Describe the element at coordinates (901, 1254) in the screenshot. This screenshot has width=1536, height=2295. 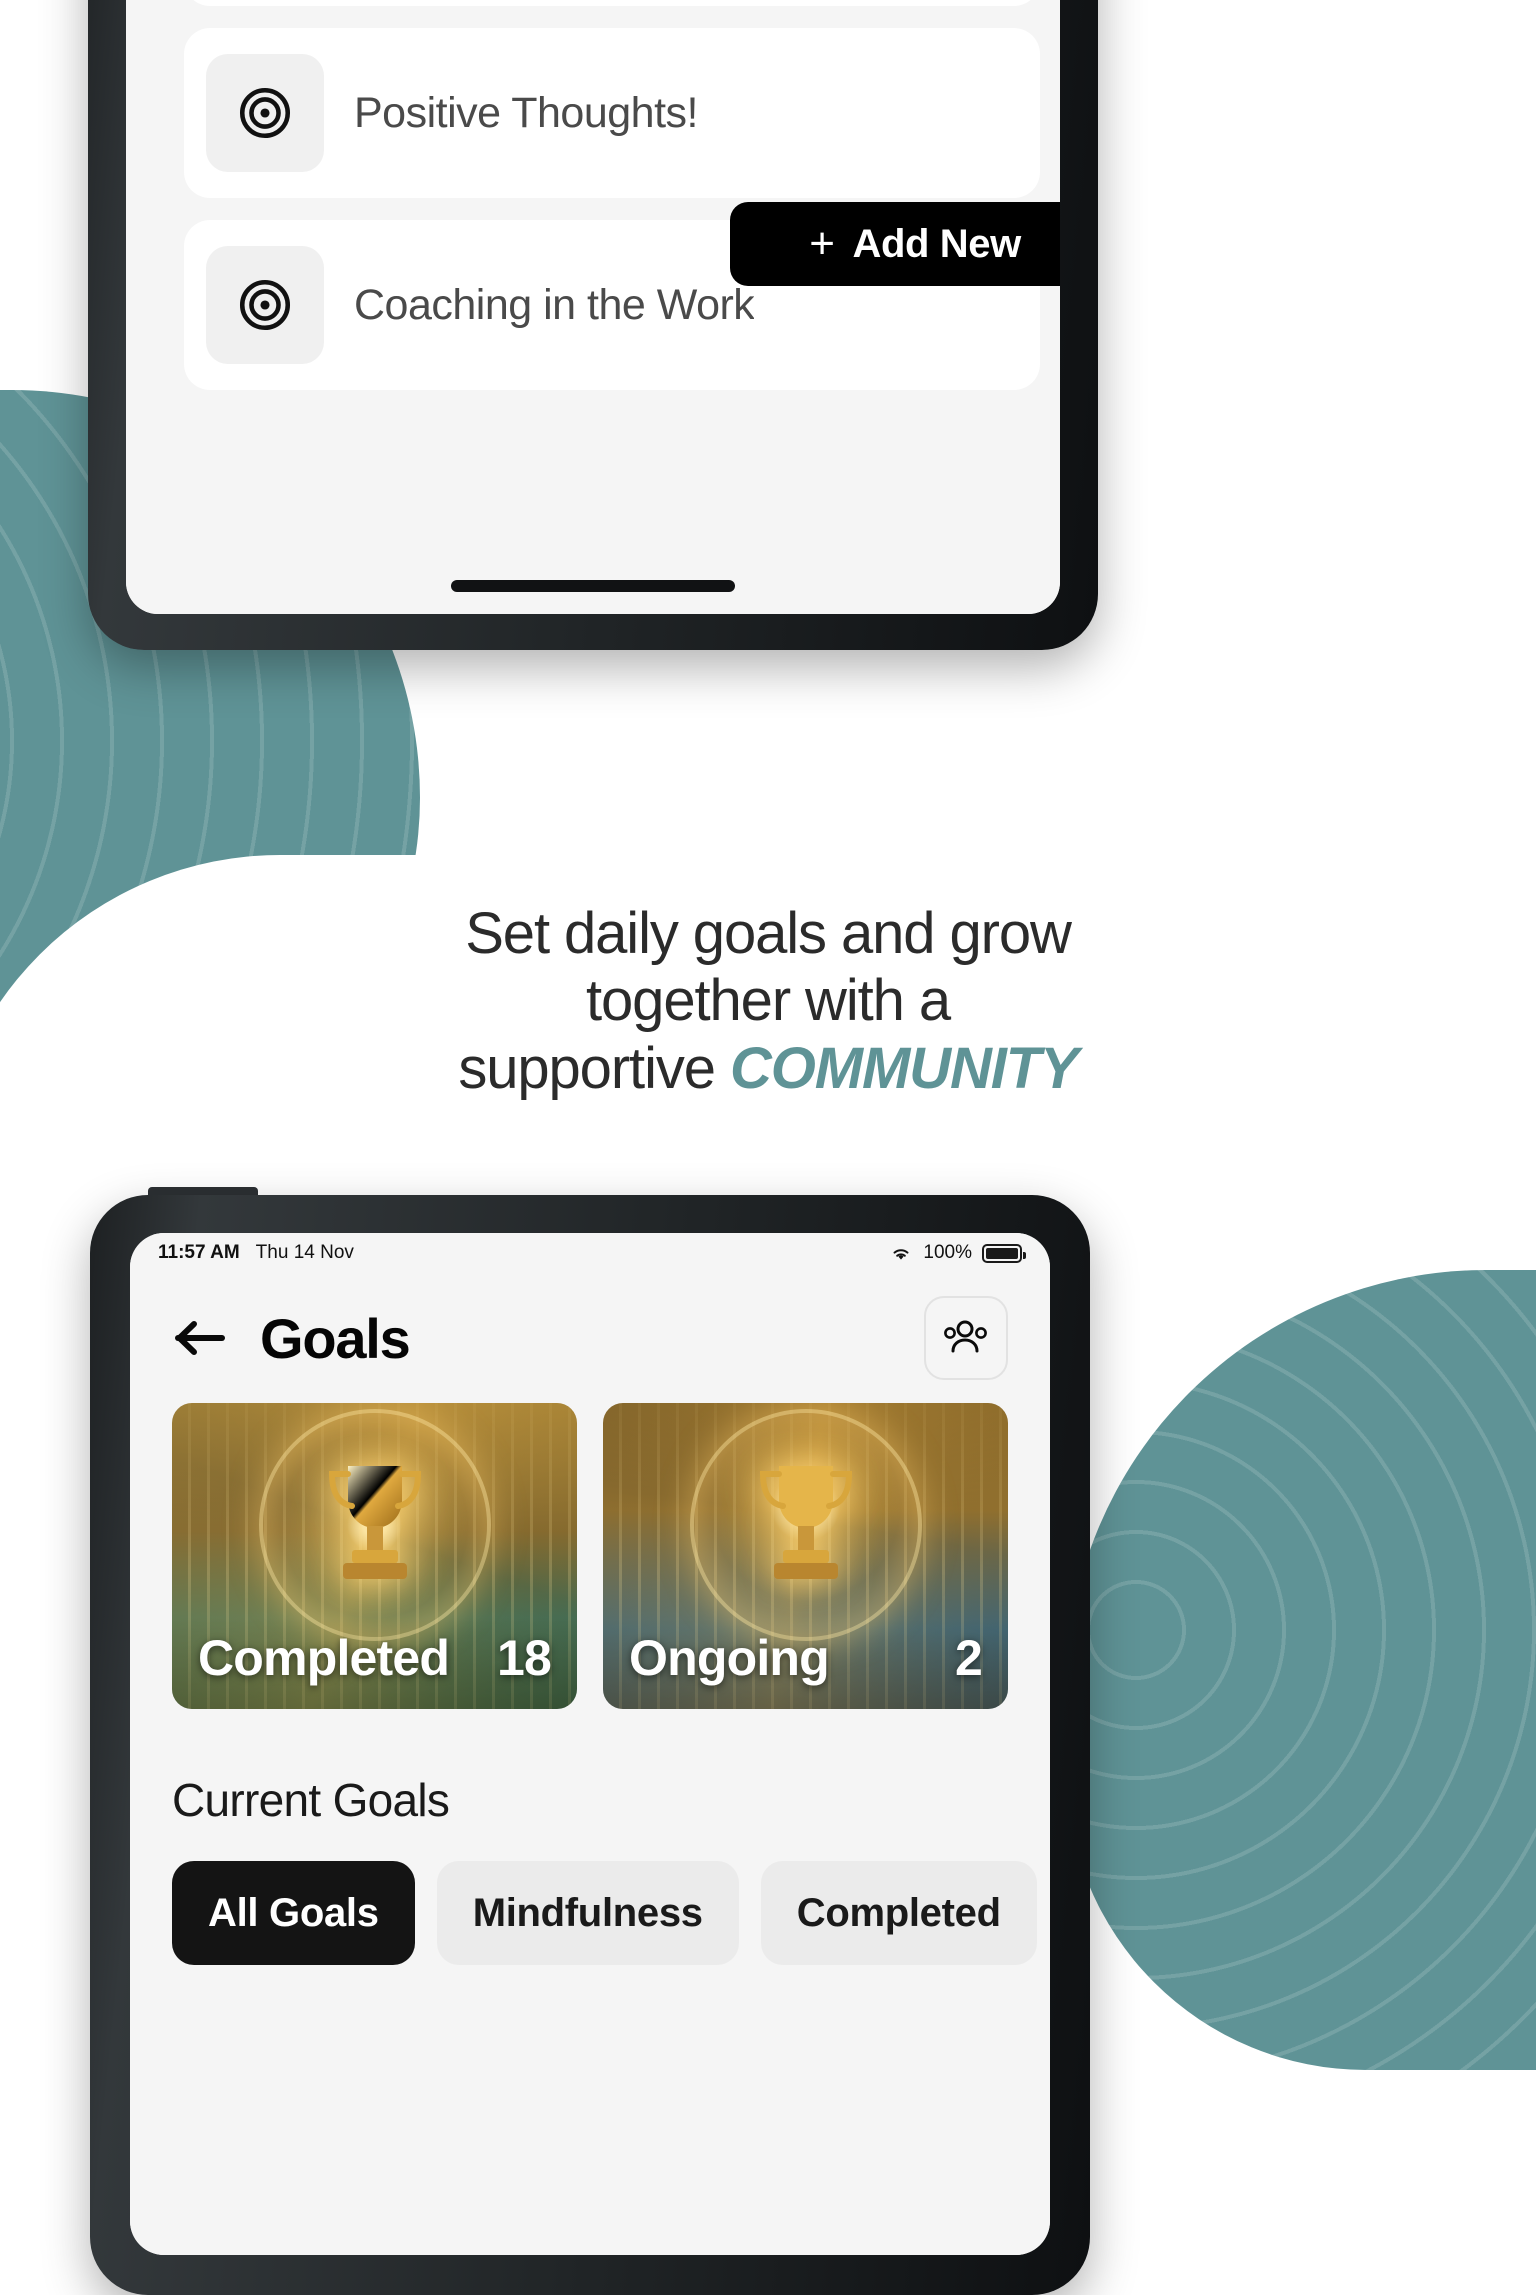
I see `wifi-icon` at that location.